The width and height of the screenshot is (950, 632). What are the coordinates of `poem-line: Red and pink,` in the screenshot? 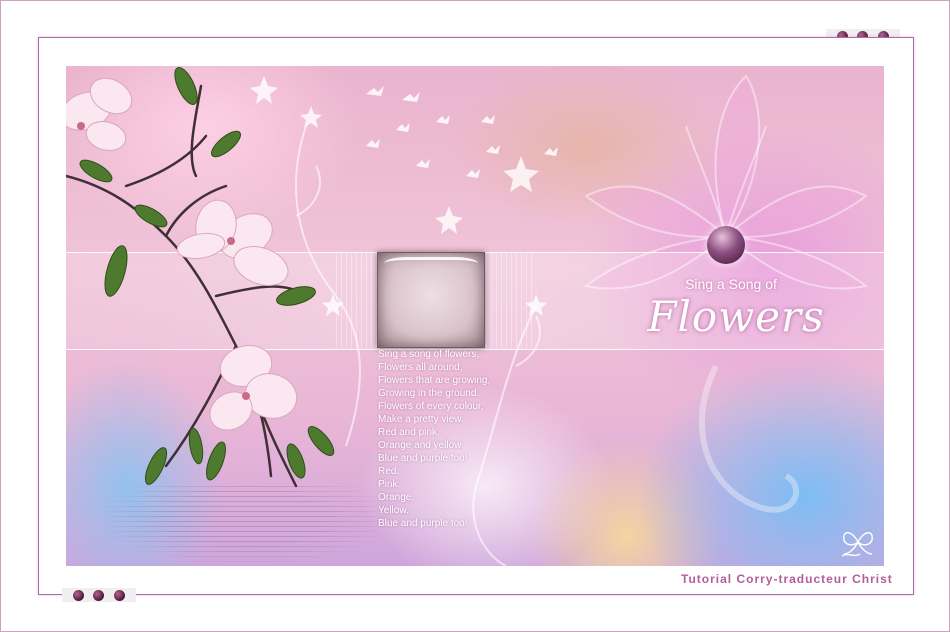 It's located at (409, 432).